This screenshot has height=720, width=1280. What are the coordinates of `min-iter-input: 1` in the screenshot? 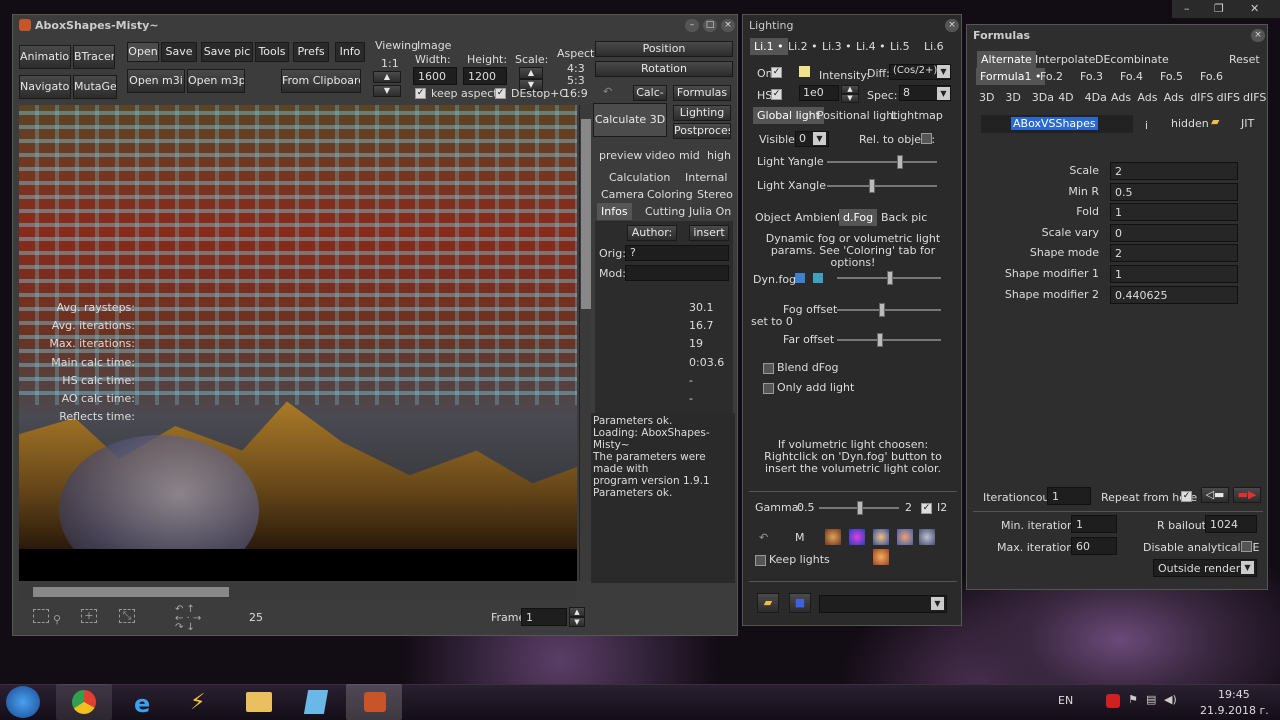 It's located at (1094, 524).